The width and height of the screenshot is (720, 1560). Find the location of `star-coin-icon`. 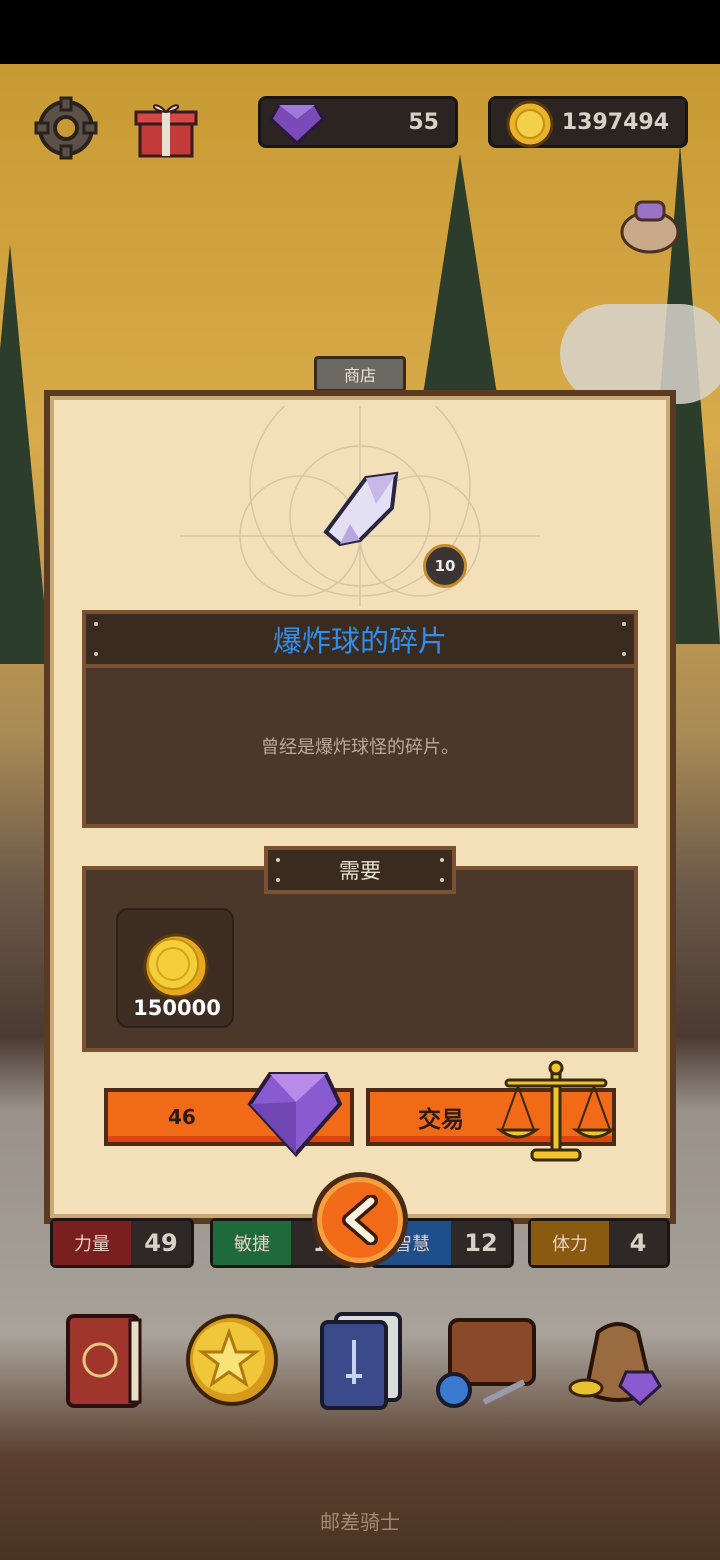

star-coin-icon is located at coordinates (232, 1360).